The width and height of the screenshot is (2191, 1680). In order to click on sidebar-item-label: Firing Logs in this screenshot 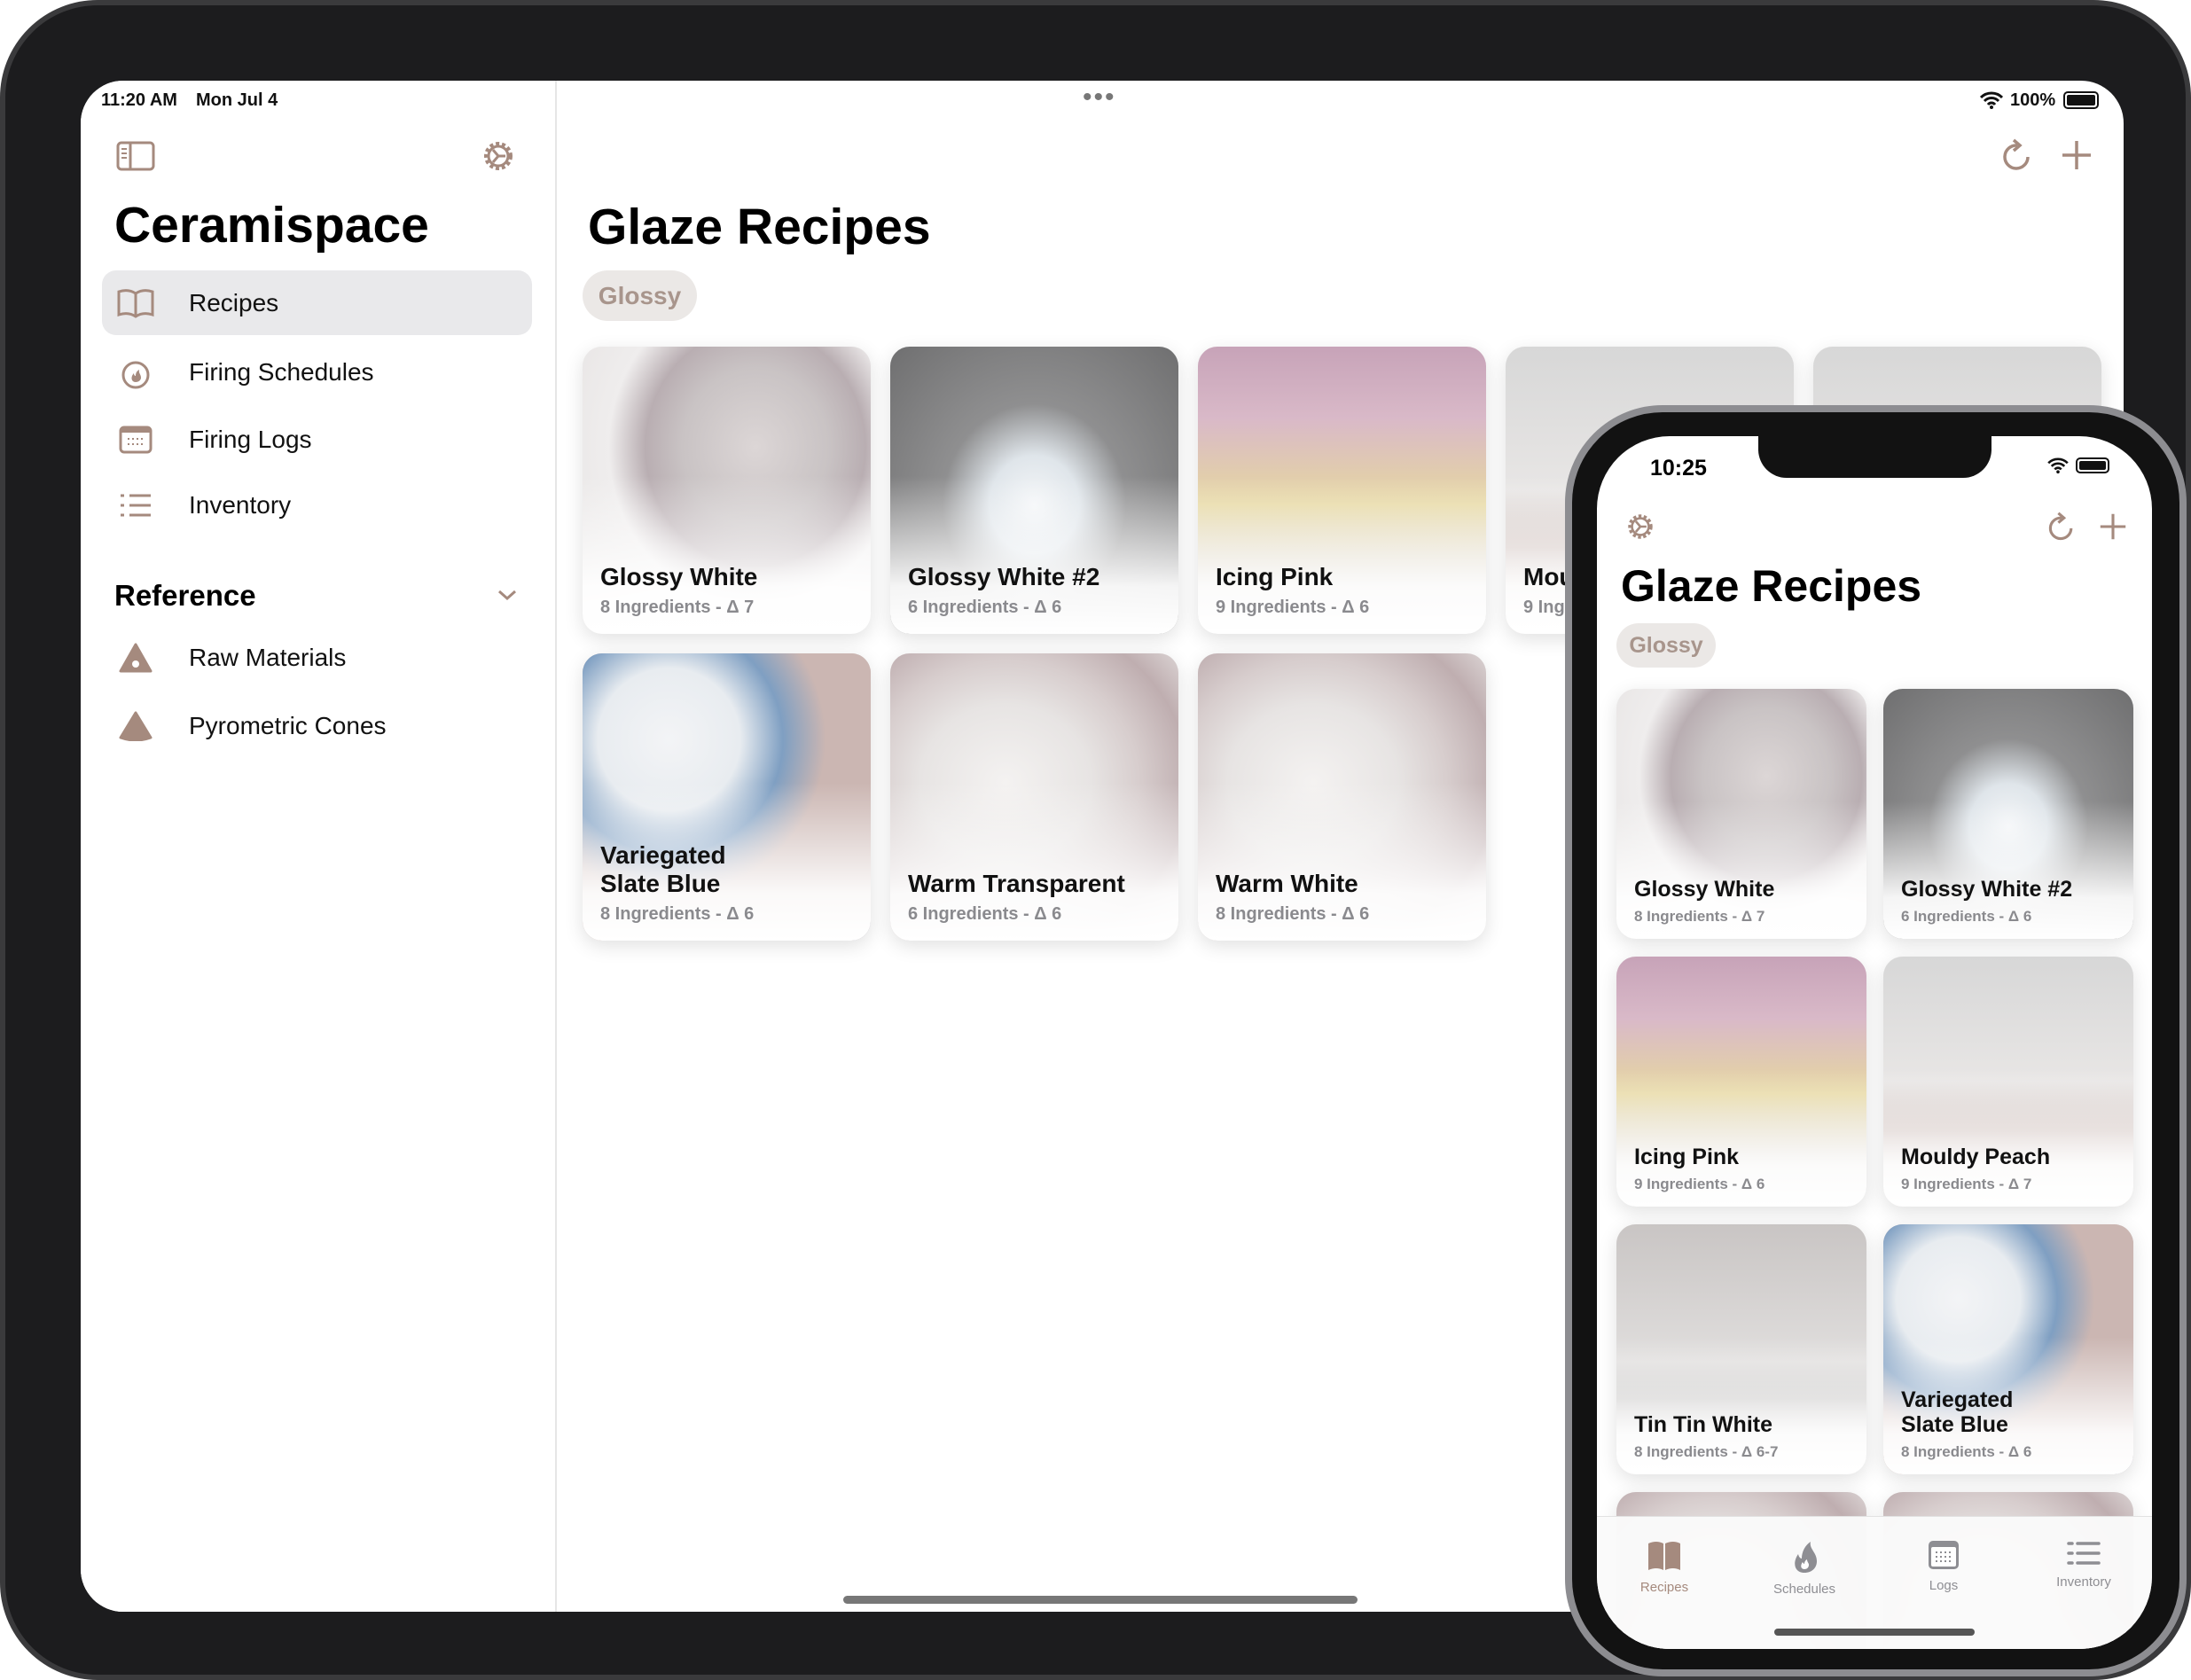, I will do `click(251, 439)`.